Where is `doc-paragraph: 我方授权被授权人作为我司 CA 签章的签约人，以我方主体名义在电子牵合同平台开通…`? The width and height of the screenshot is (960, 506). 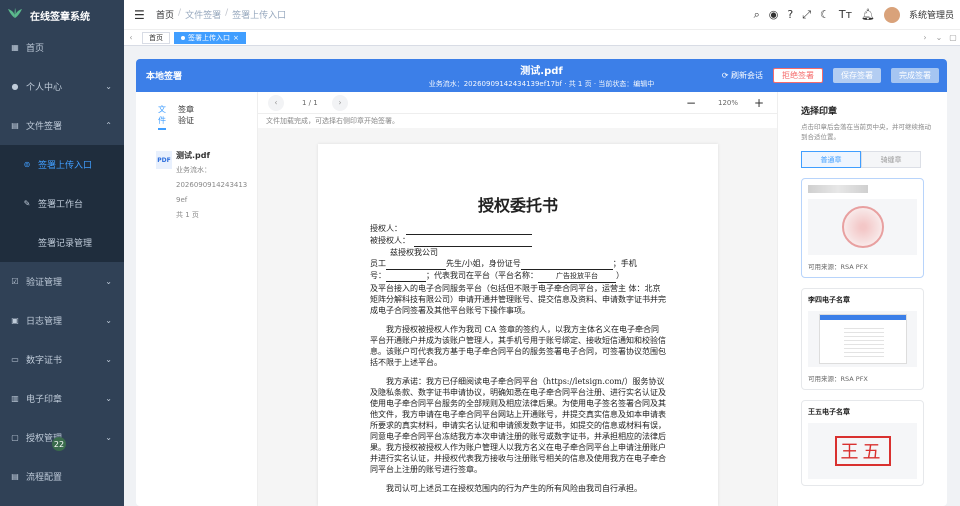 doc-paragraph: 我方授权被授权人作为我司 CA 签章的签约人，以我方主体名义在电子牵合同平台开通… is located at coordinates (518, 346).